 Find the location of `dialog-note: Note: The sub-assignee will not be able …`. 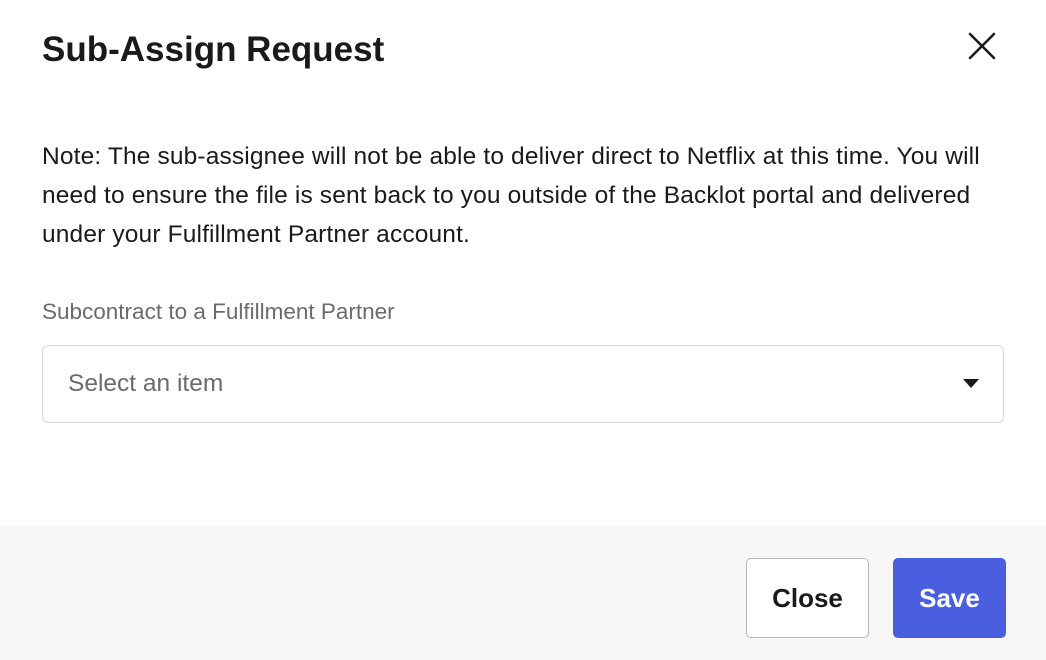

dialog-note: Note: The sub-assignee will not be able … is located at coordinates (511, 195).